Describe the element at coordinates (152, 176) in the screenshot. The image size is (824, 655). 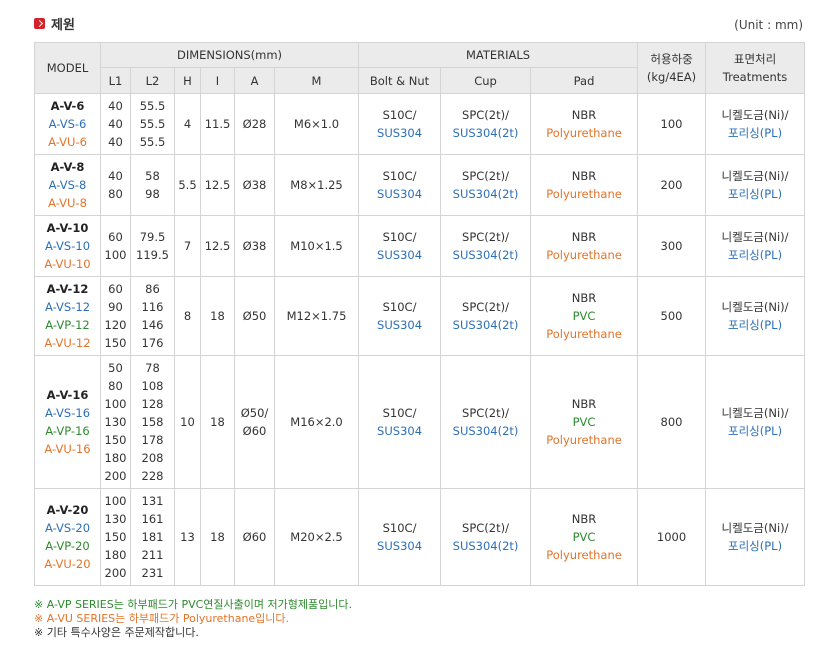
I see `l2-cell-line: 58` at that location.